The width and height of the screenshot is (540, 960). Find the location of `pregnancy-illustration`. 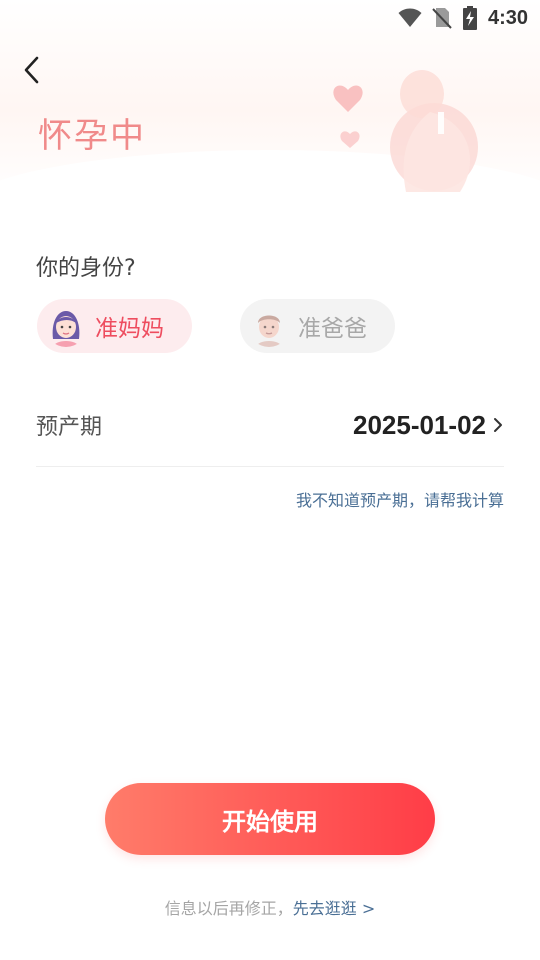

pregnancy-illustration is located at coordinates (405, 131).